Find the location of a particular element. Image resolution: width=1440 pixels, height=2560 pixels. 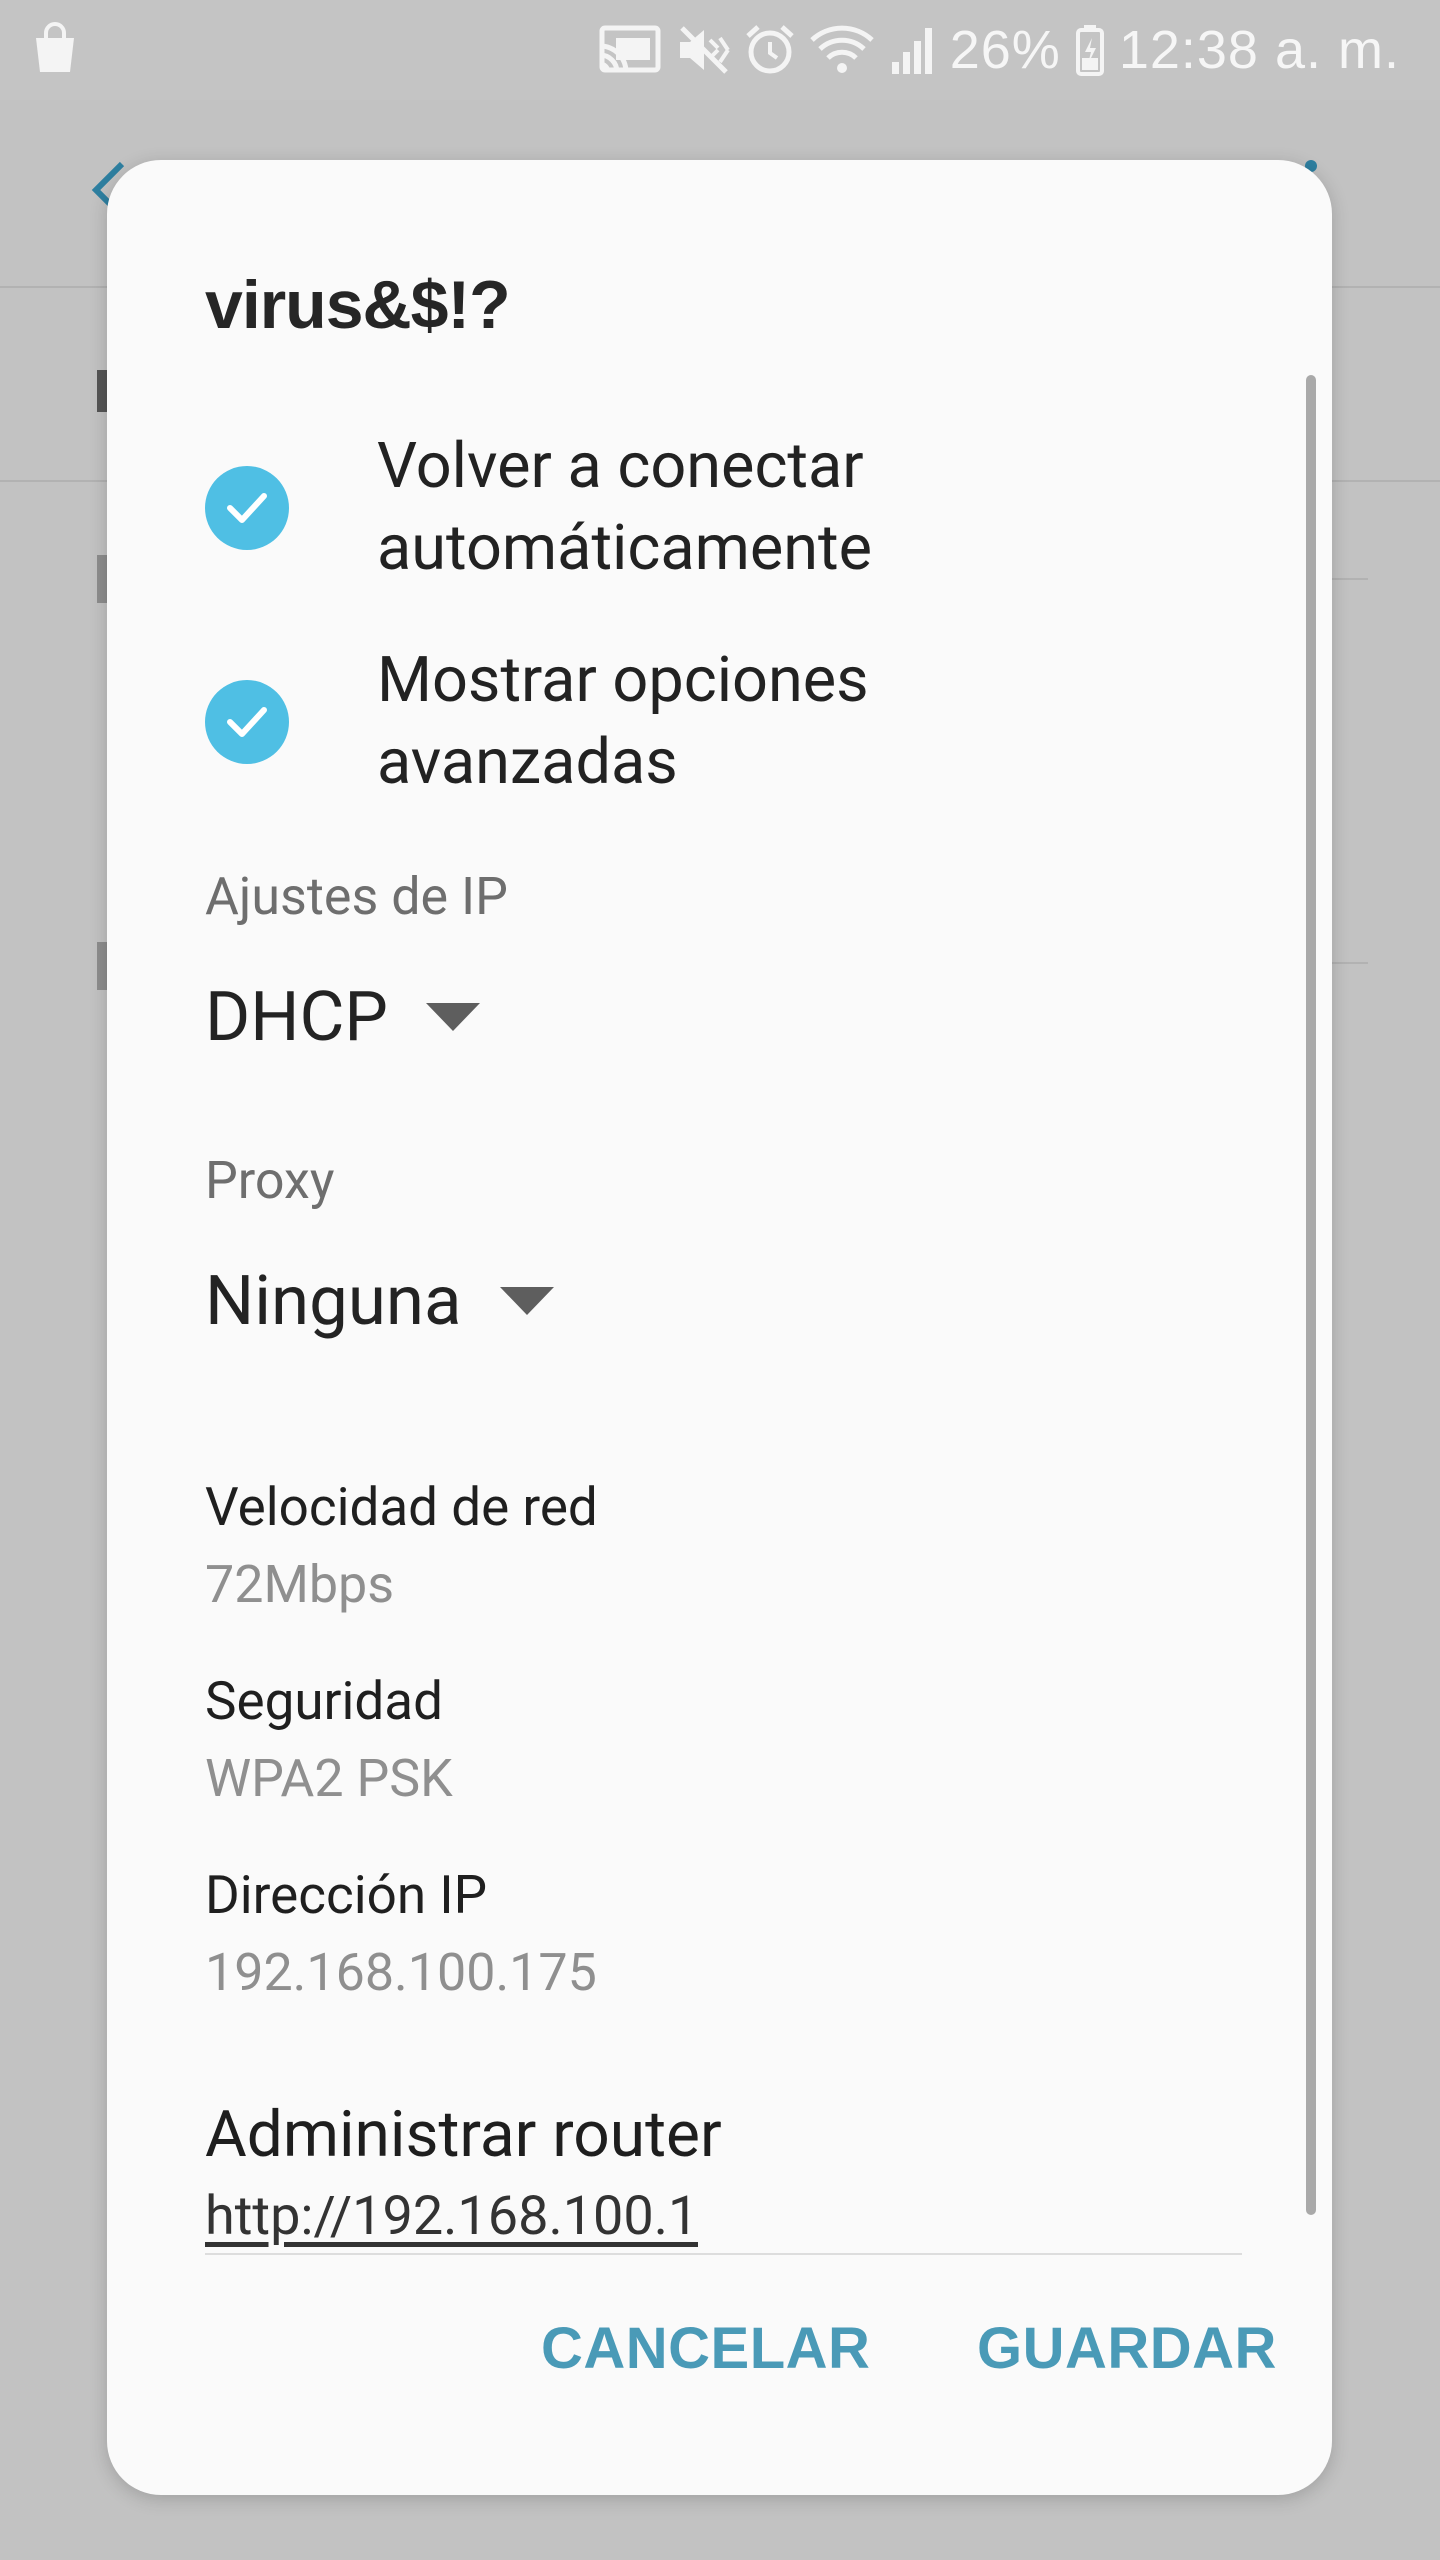

auto-reconnect-option: Volver a conectar automáticamente is located at coordinates (538, 508).